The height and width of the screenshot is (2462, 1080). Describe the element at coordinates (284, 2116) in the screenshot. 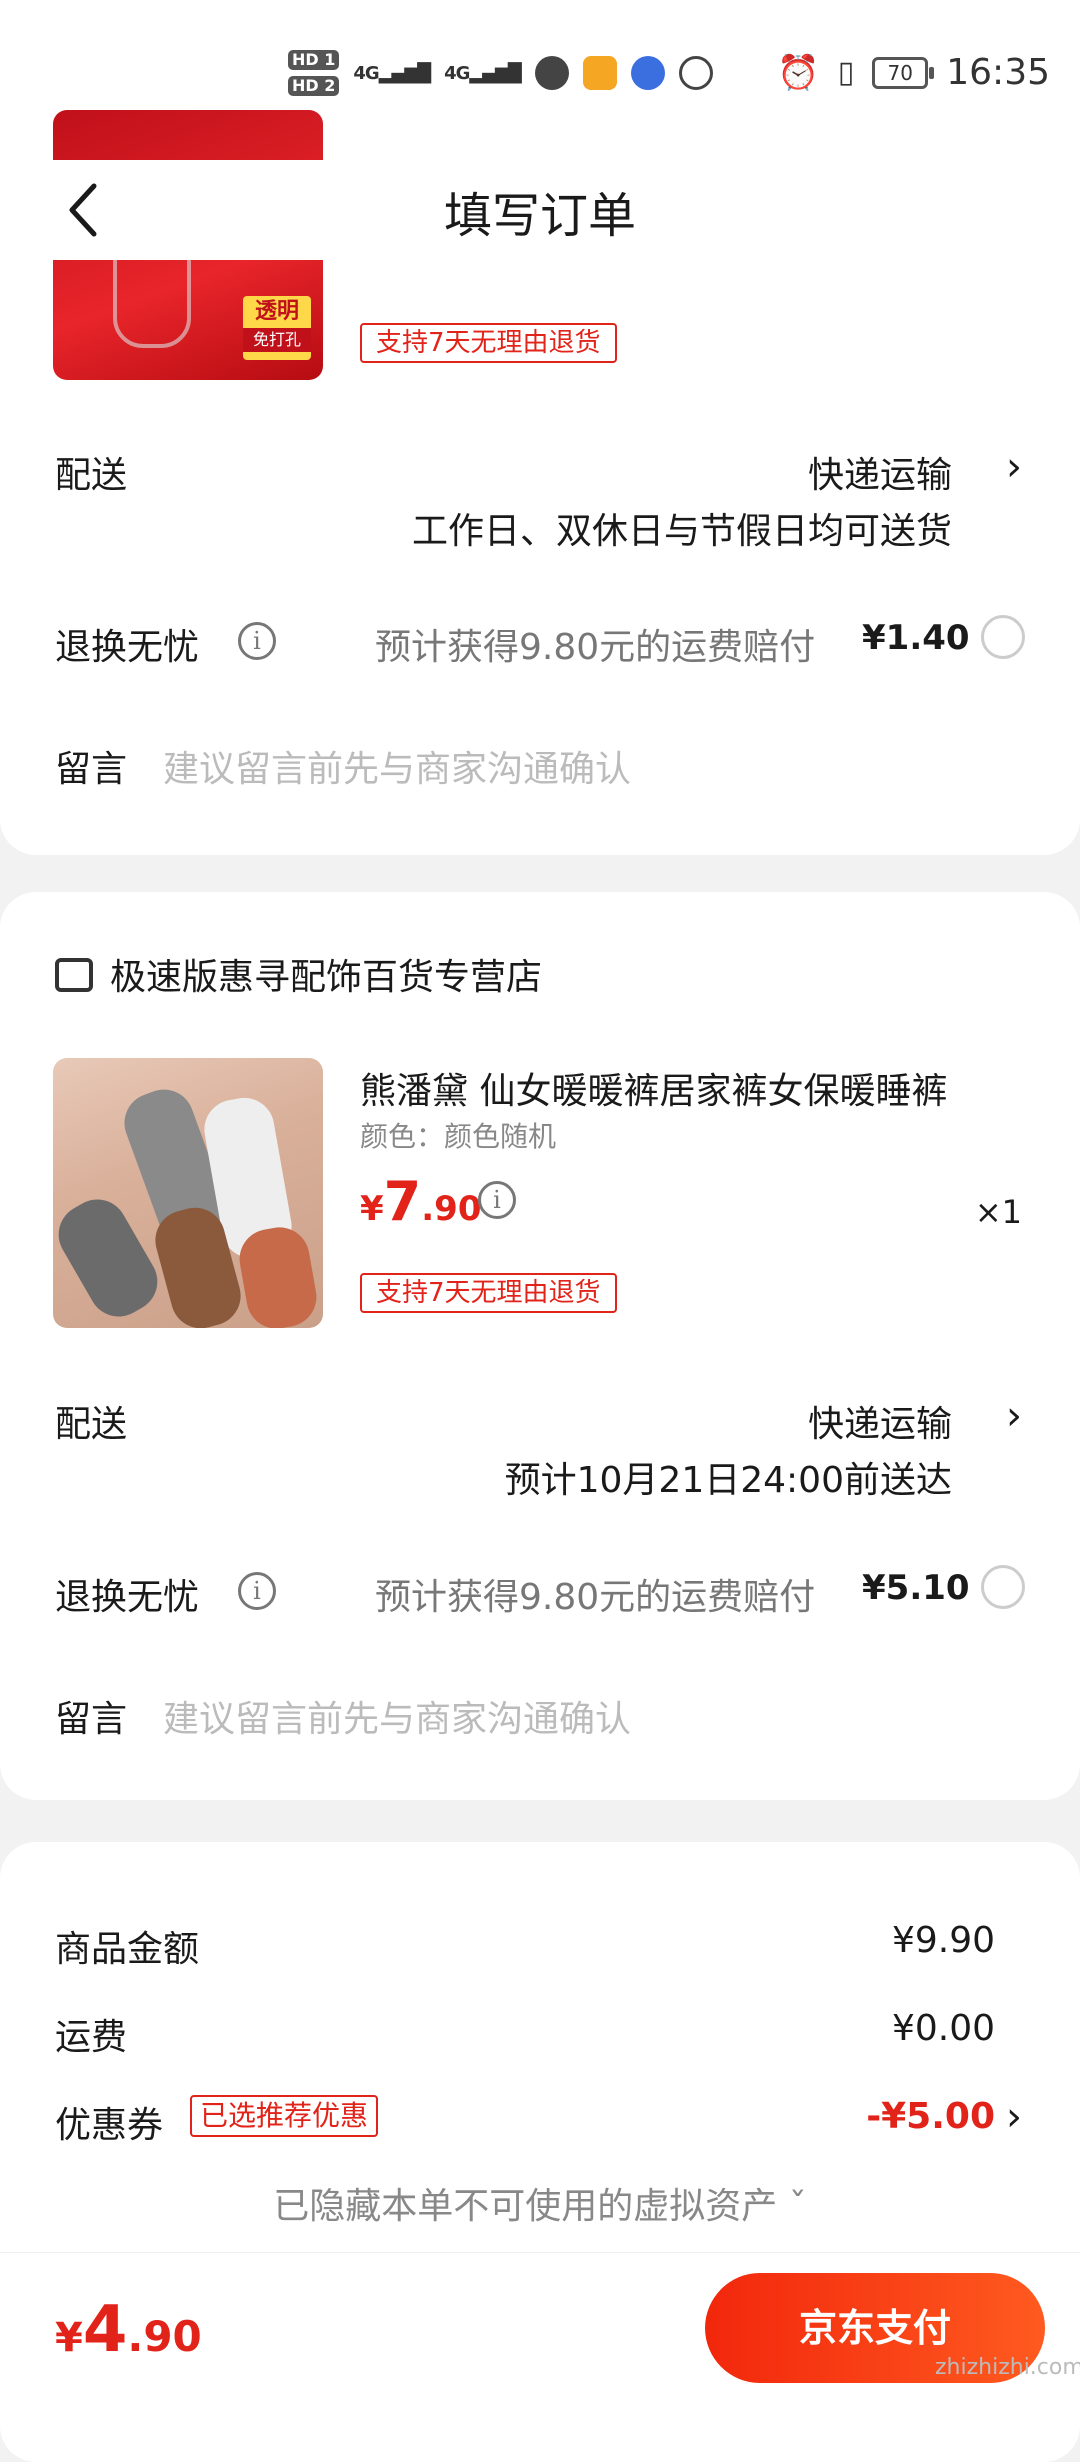

I see `coupon-badge: 已选推荐优惠` at that location.